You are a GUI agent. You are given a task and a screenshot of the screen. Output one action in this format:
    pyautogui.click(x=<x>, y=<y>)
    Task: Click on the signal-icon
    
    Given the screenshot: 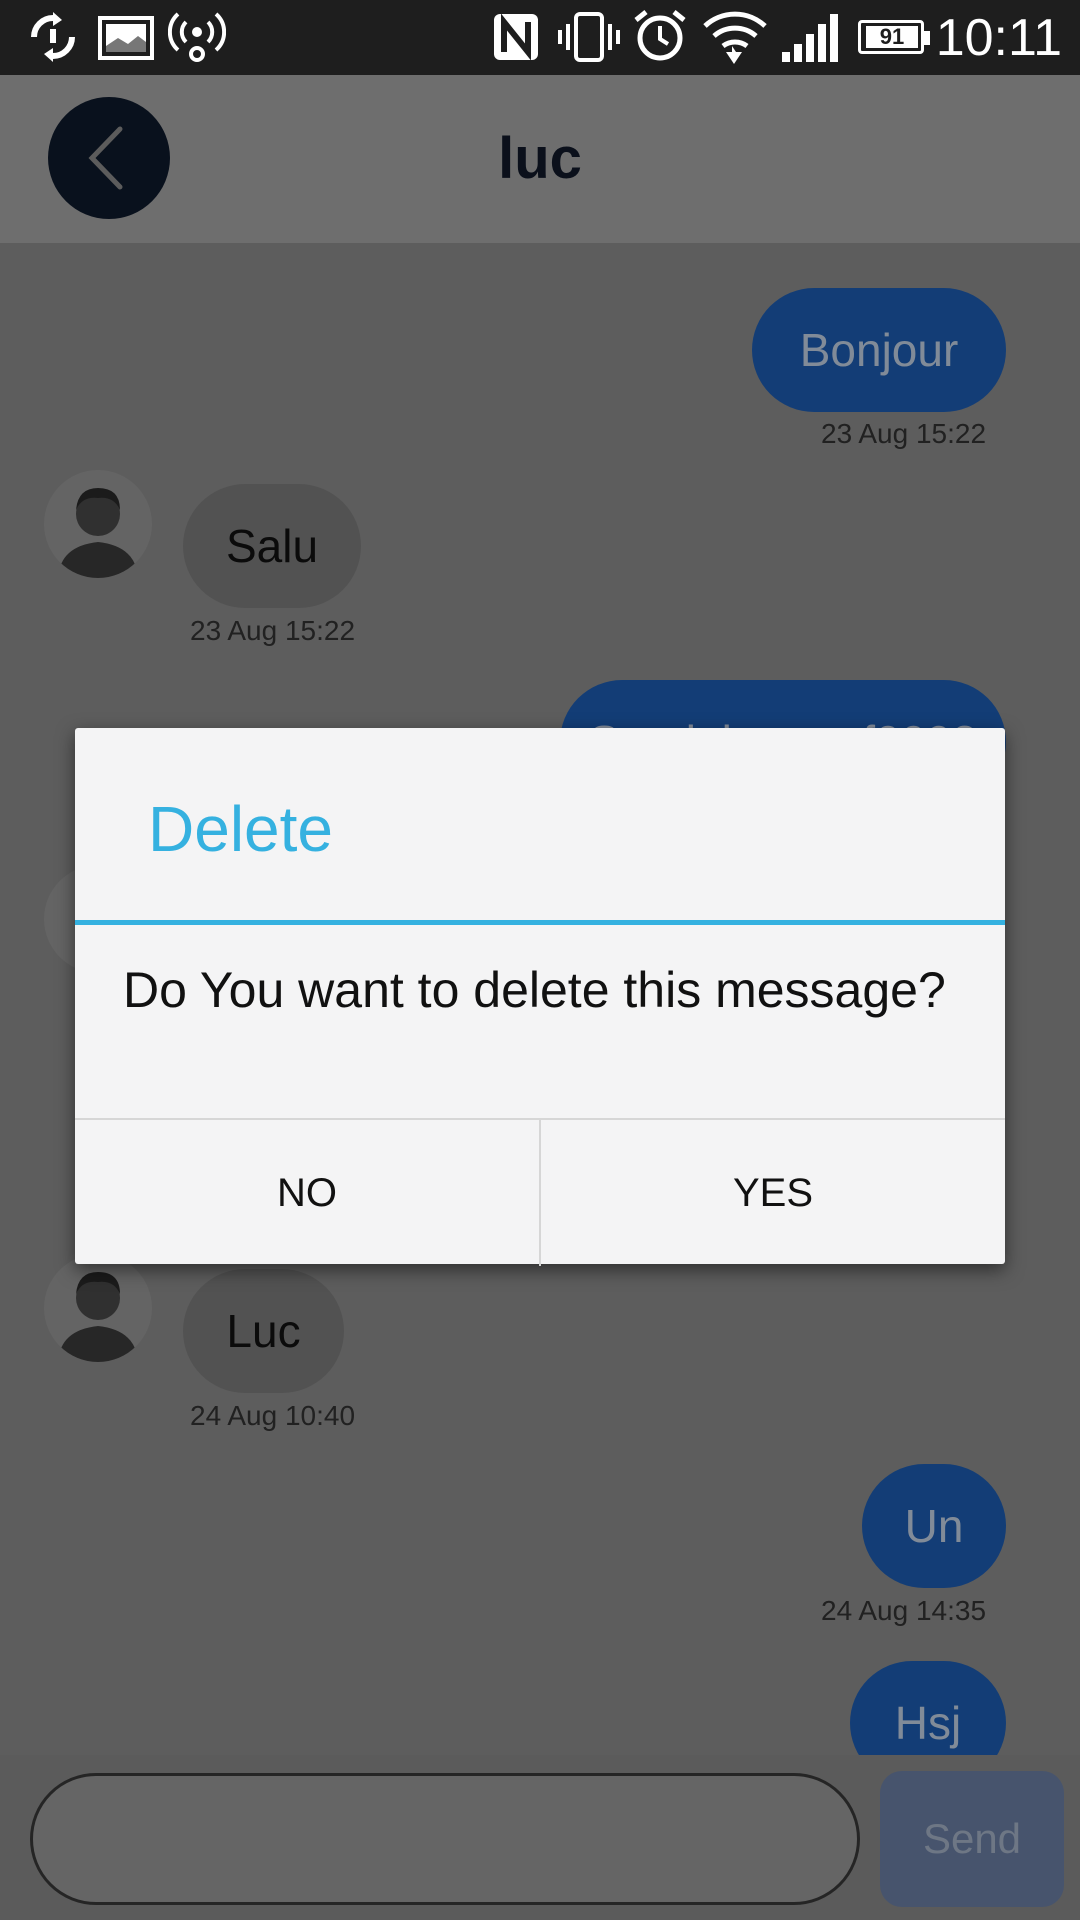 What is the action you would take?
    pyautogui.click(x=810, y=38)
    